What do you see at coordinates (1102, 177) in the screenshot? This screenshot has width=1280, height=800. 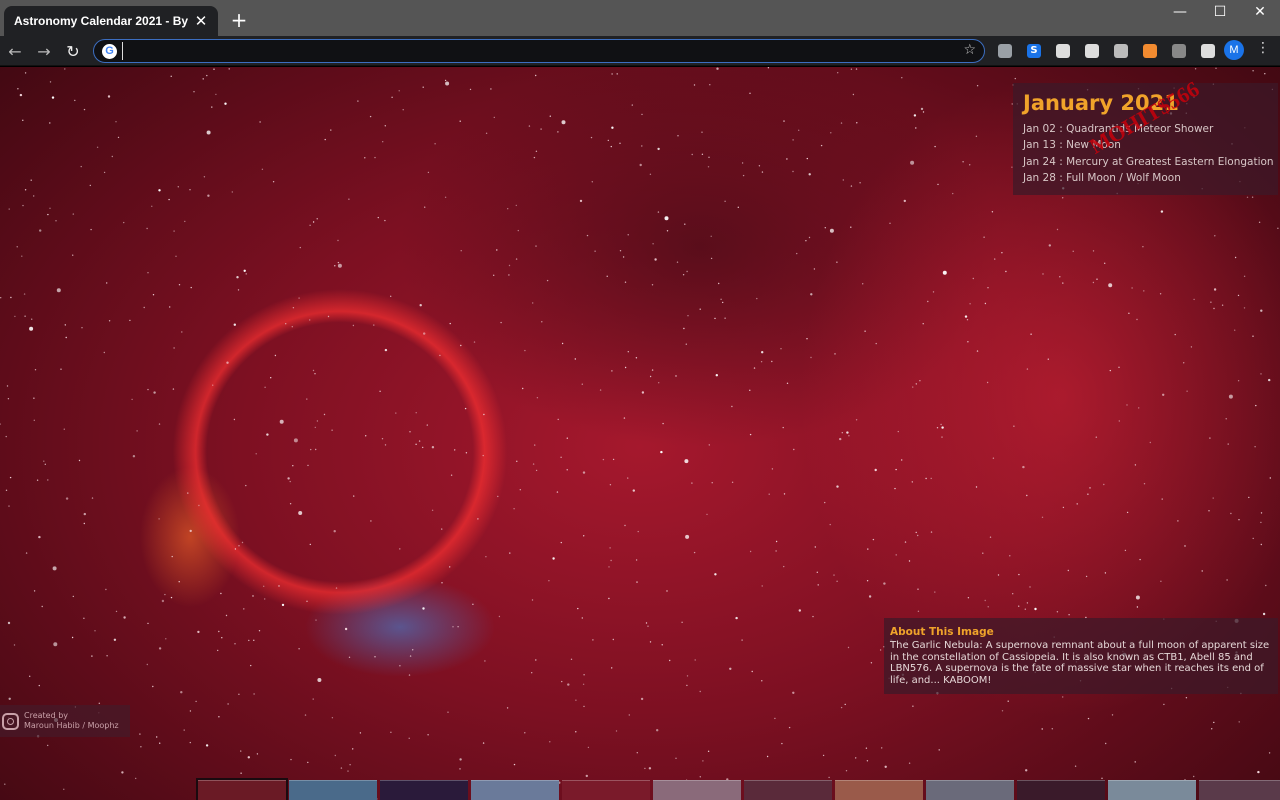 I see `calendar-event: Jan 28 : Full Moon / Wolf Moon` at bounding box center [1102, 177].